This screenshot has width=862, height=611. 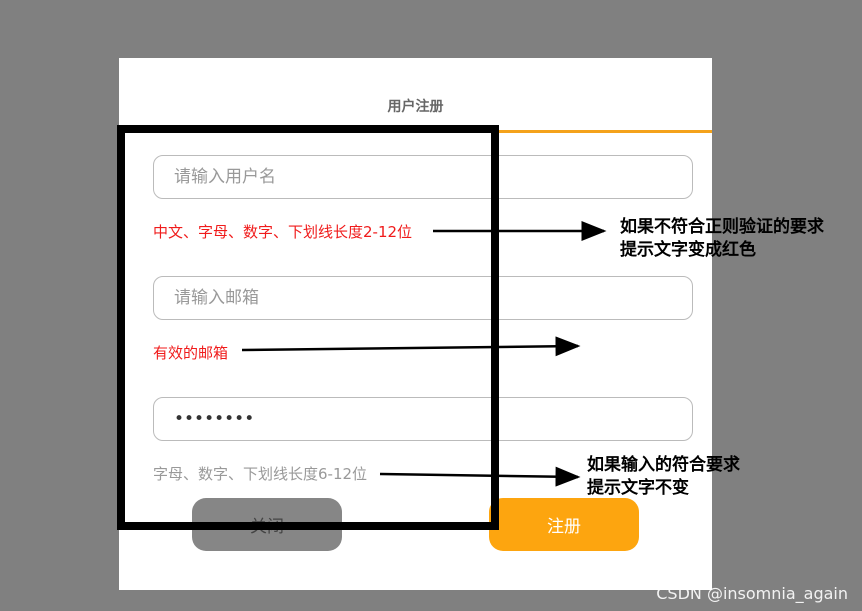 I want to click on note-red-line2: 提示文字变成红色, so click(x=688, y=250).